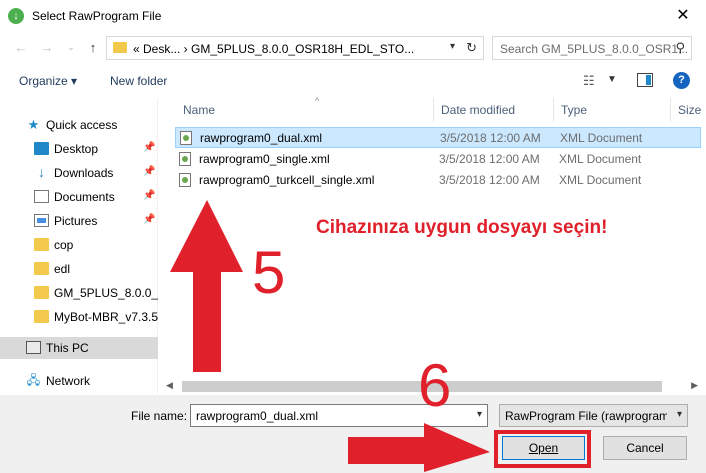 The width and height of the screenshot is (706, 473). What do you see at coordinates (574, 110) in the screenshot?
I see `column-label: Type` at bounding box center [574, 110].